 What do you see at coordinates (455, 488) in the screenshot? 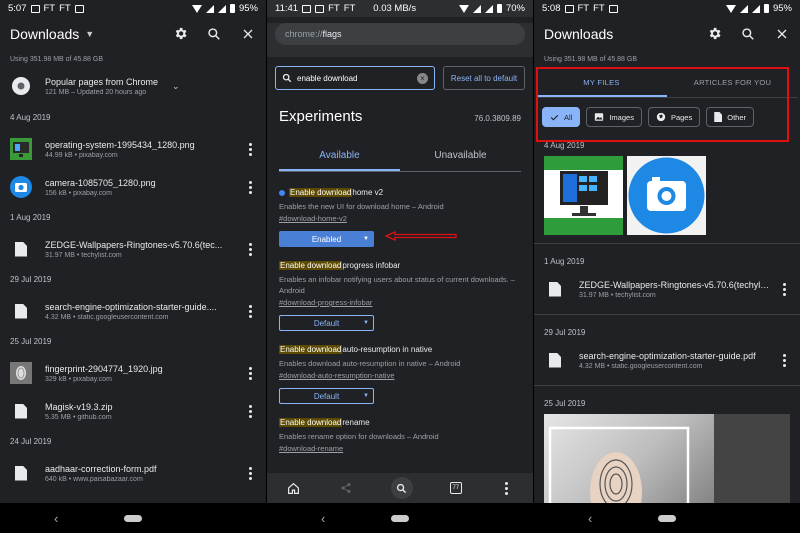
I see `tab-switcher-button: 77` at bounding box center [455, 488].